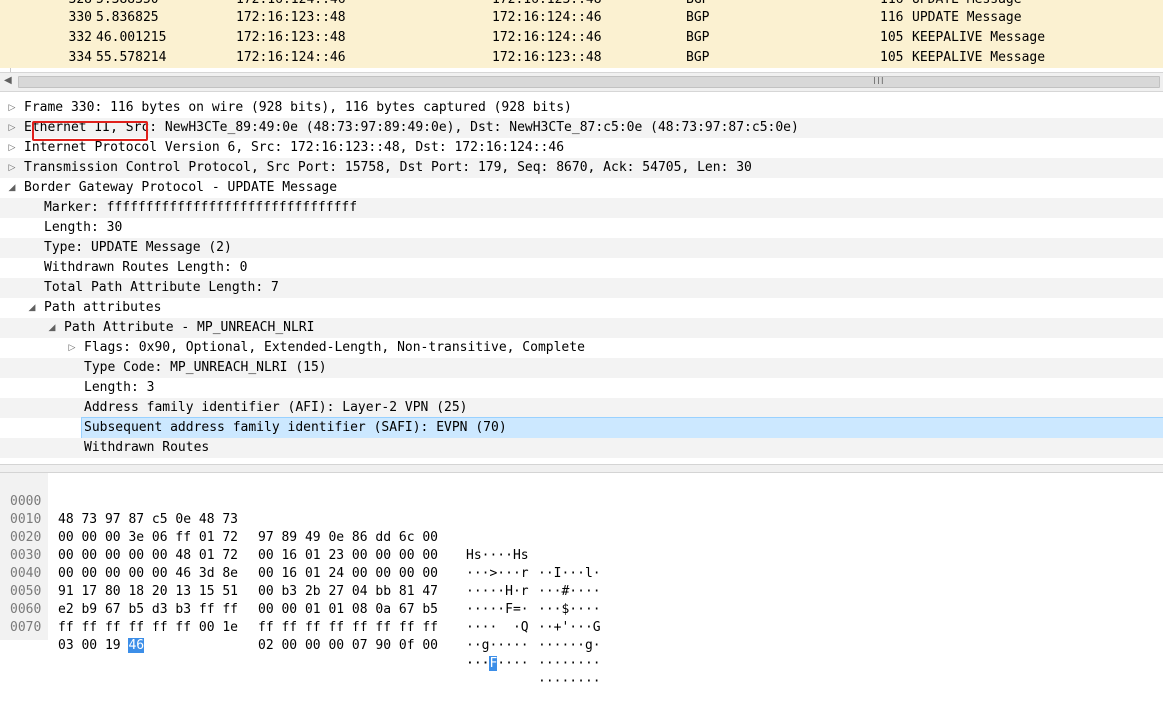  What do you see at coordinates (581, 448) in the screenshot?
I see `tree-item-withdrawn-routes: Withdrawn Routes` at bounding box center [581, 448].